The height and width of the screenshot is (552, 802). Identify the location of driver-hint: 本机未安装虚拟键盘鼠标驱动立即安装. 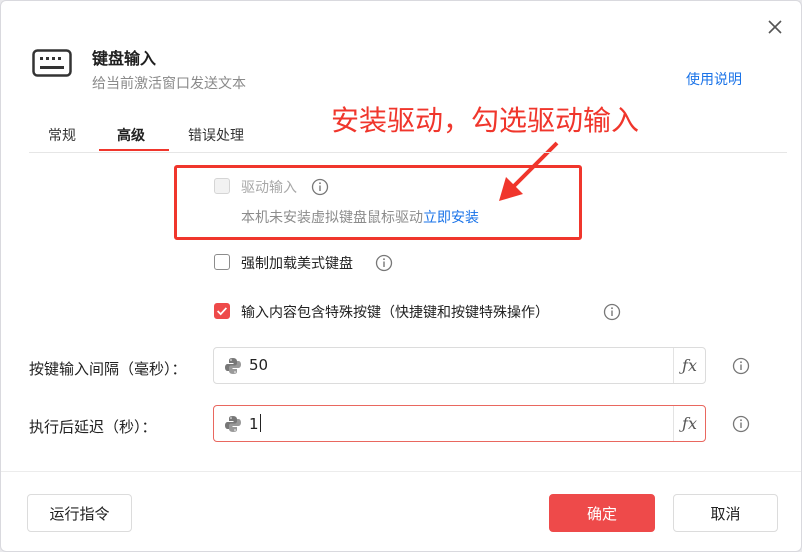
(360, 217).